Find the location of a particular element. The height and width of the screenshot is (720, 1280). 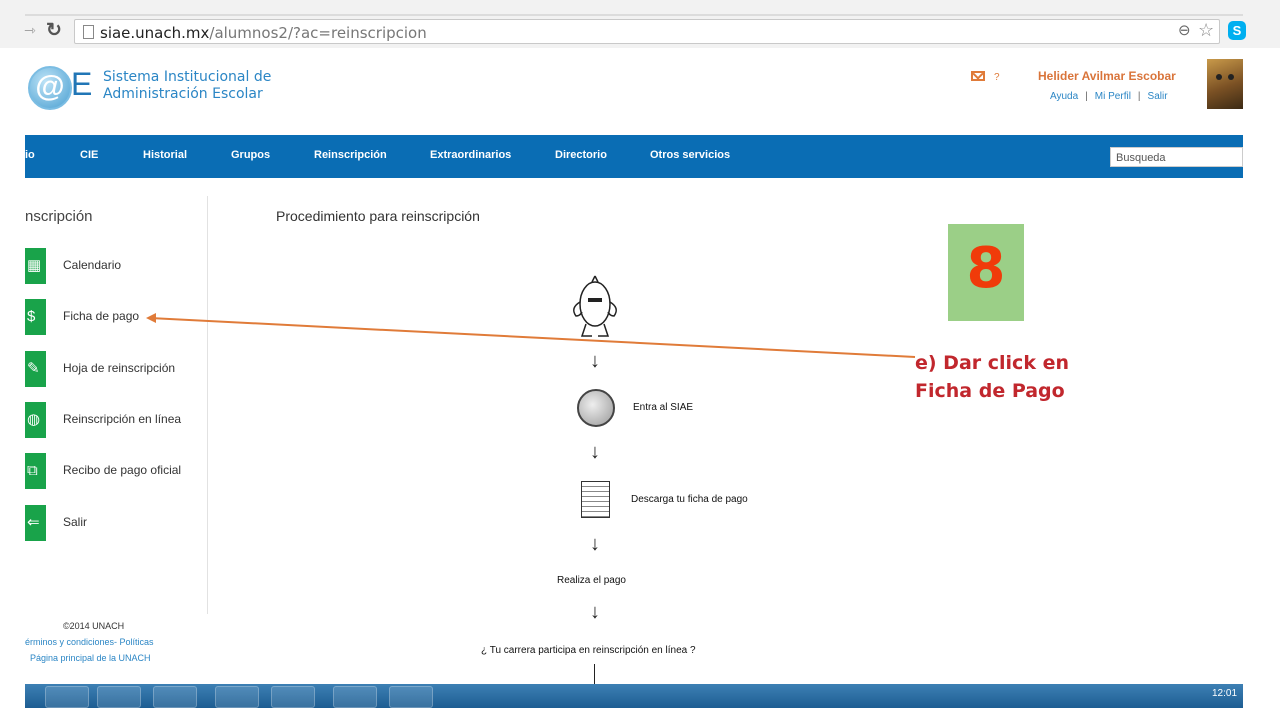

site-title-line2: Administración Escolar is located at coordinates (183, 94).